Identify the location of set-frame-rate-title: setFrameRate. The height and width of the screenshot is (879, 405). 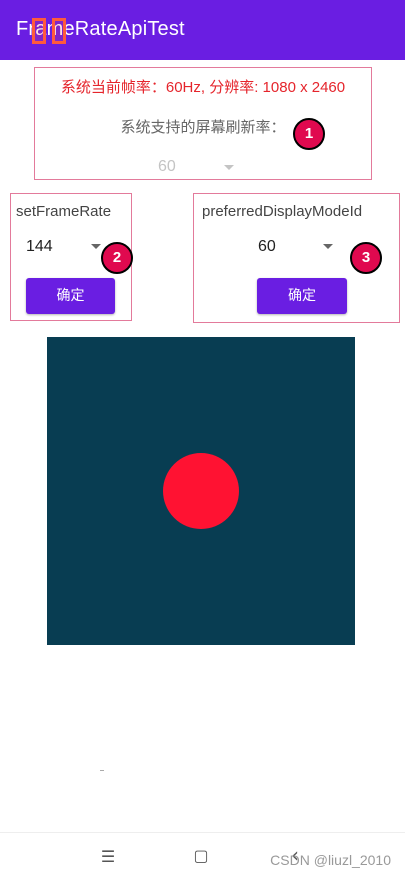
(64, 211).